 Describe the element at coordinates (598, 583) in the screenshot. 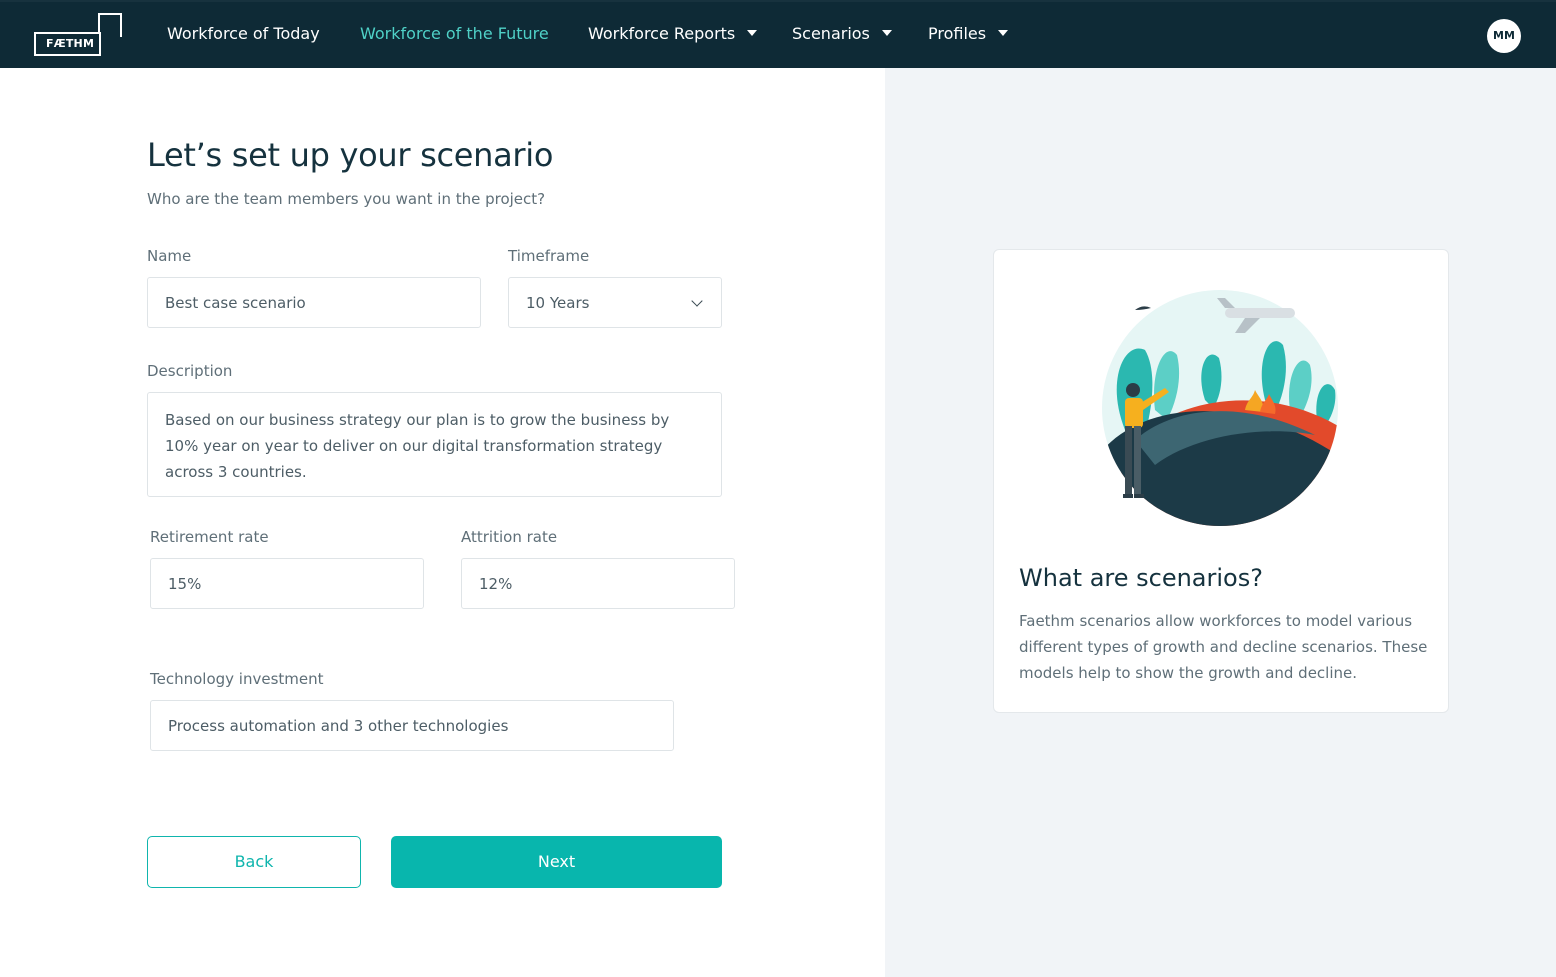

I see `attrition-rate-input: 12%` at that location.